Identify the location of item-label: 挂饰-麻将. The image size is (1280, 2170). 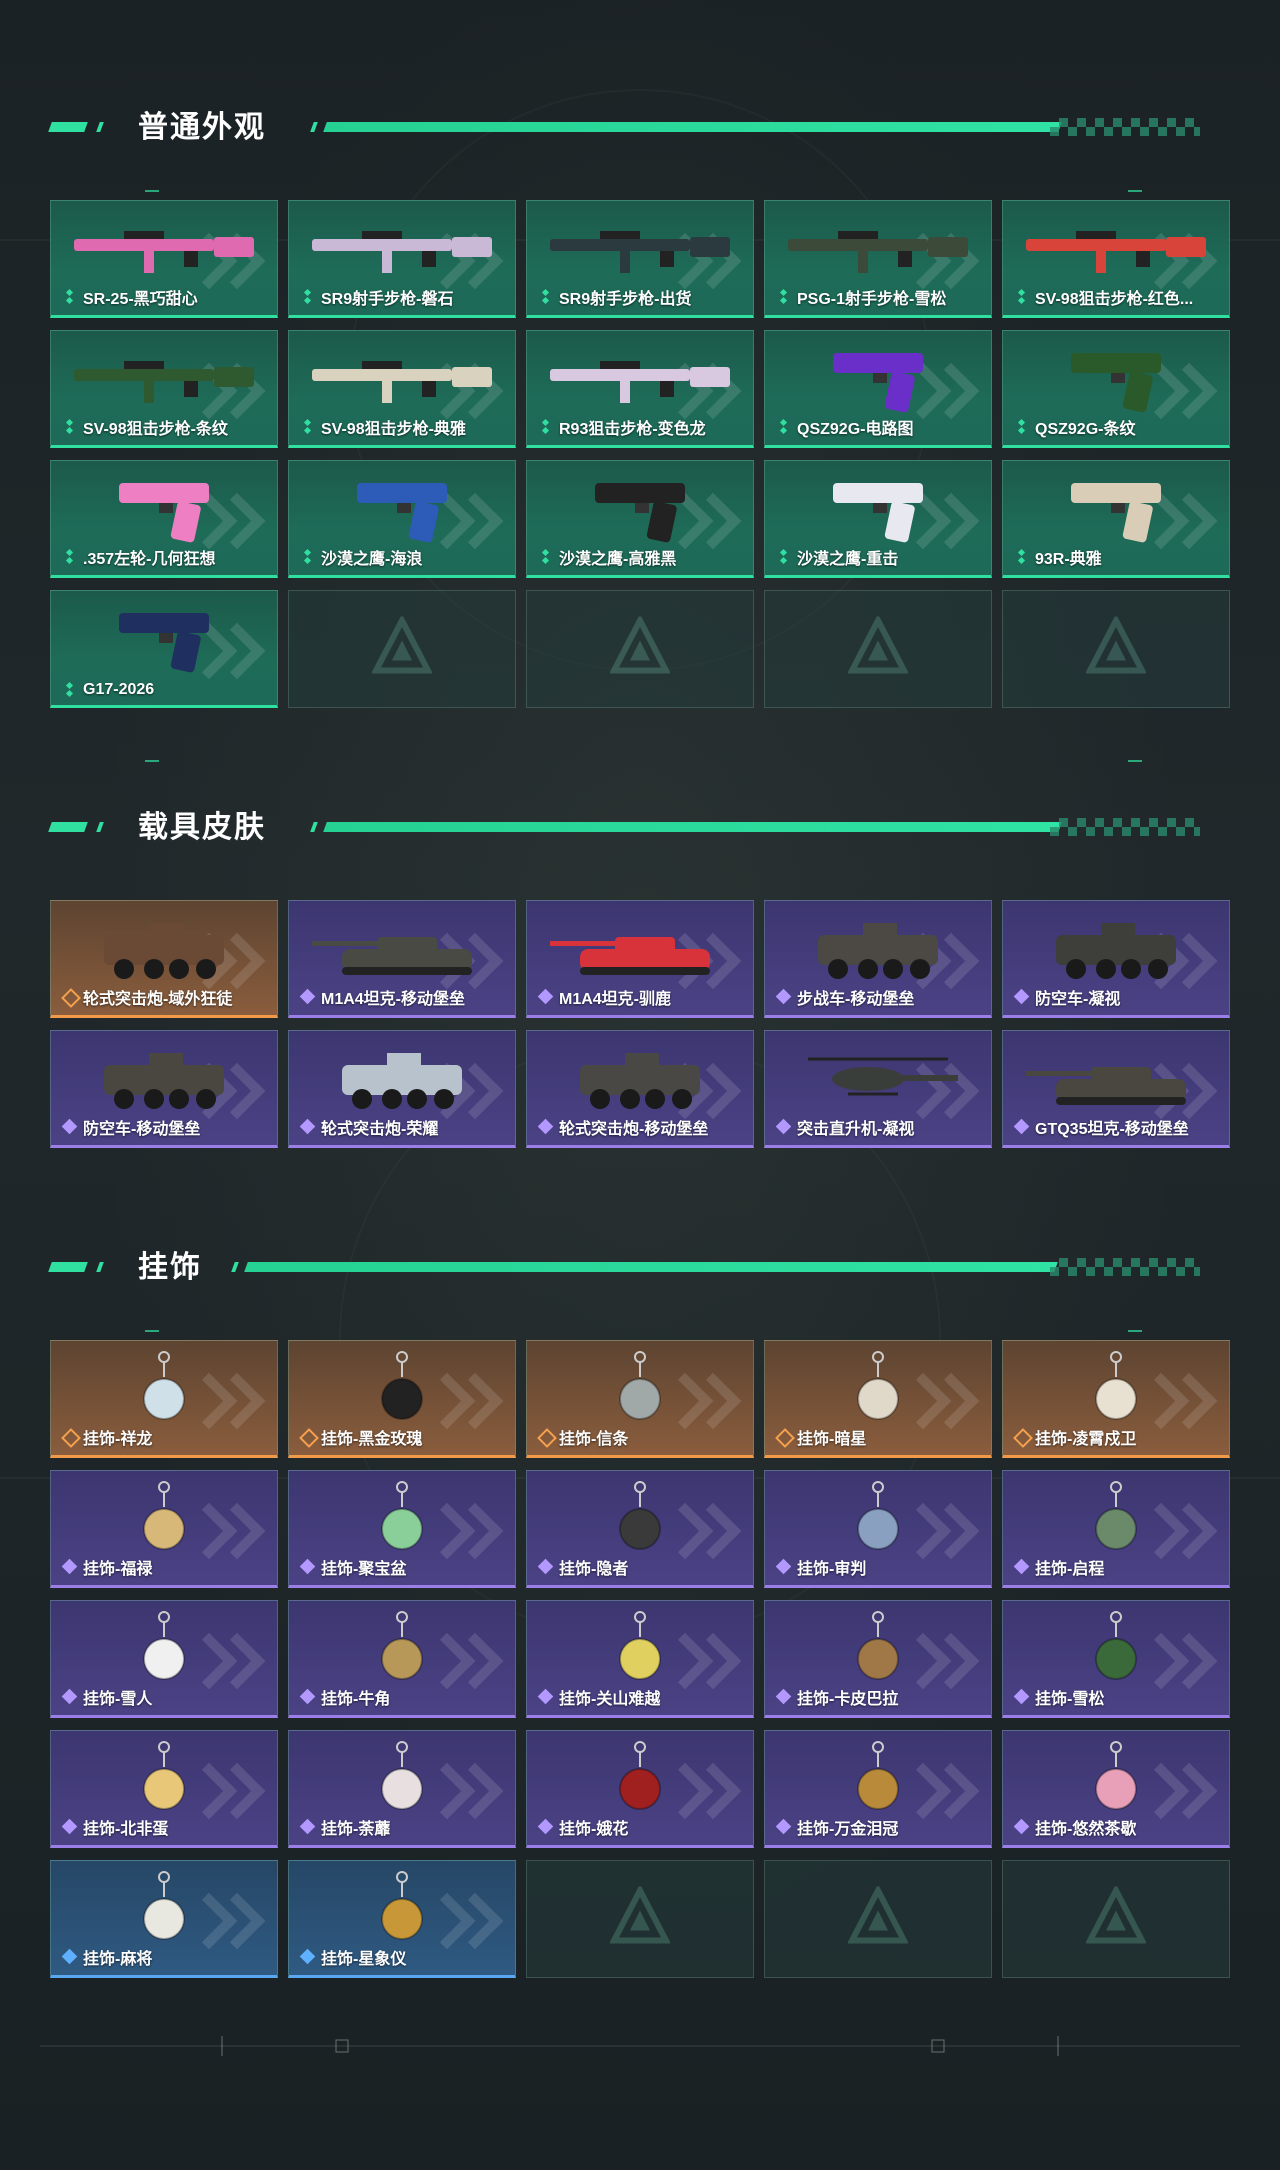
(118, 1959).